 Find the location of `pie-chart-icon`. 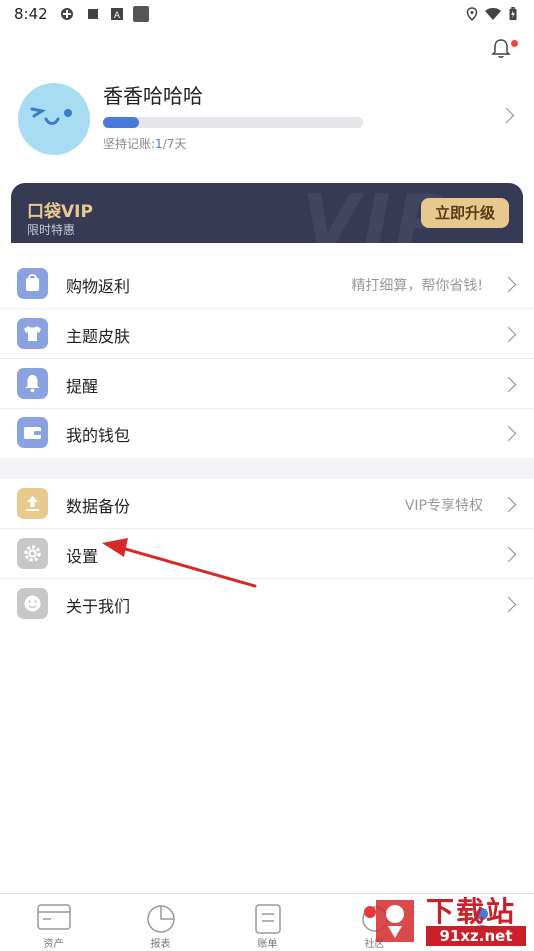

pie-chart-icon is located at coordinates (160, 919).